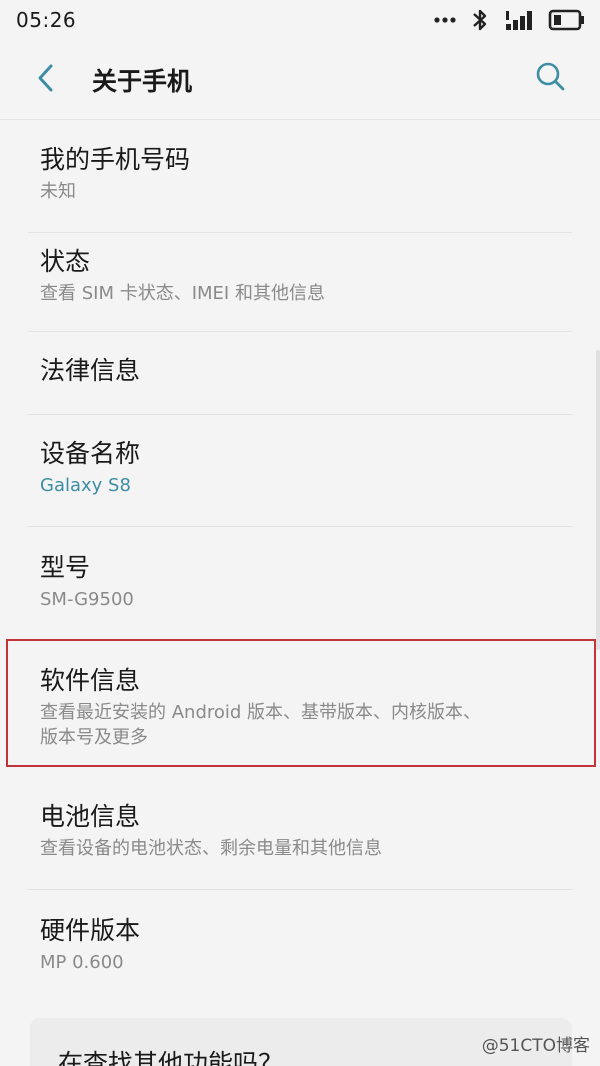  What do you see at coordinates (300, 583) in the screenshot?
I see `list-item-model: 型号 SM-G9500` at bounding box center [300, 583].